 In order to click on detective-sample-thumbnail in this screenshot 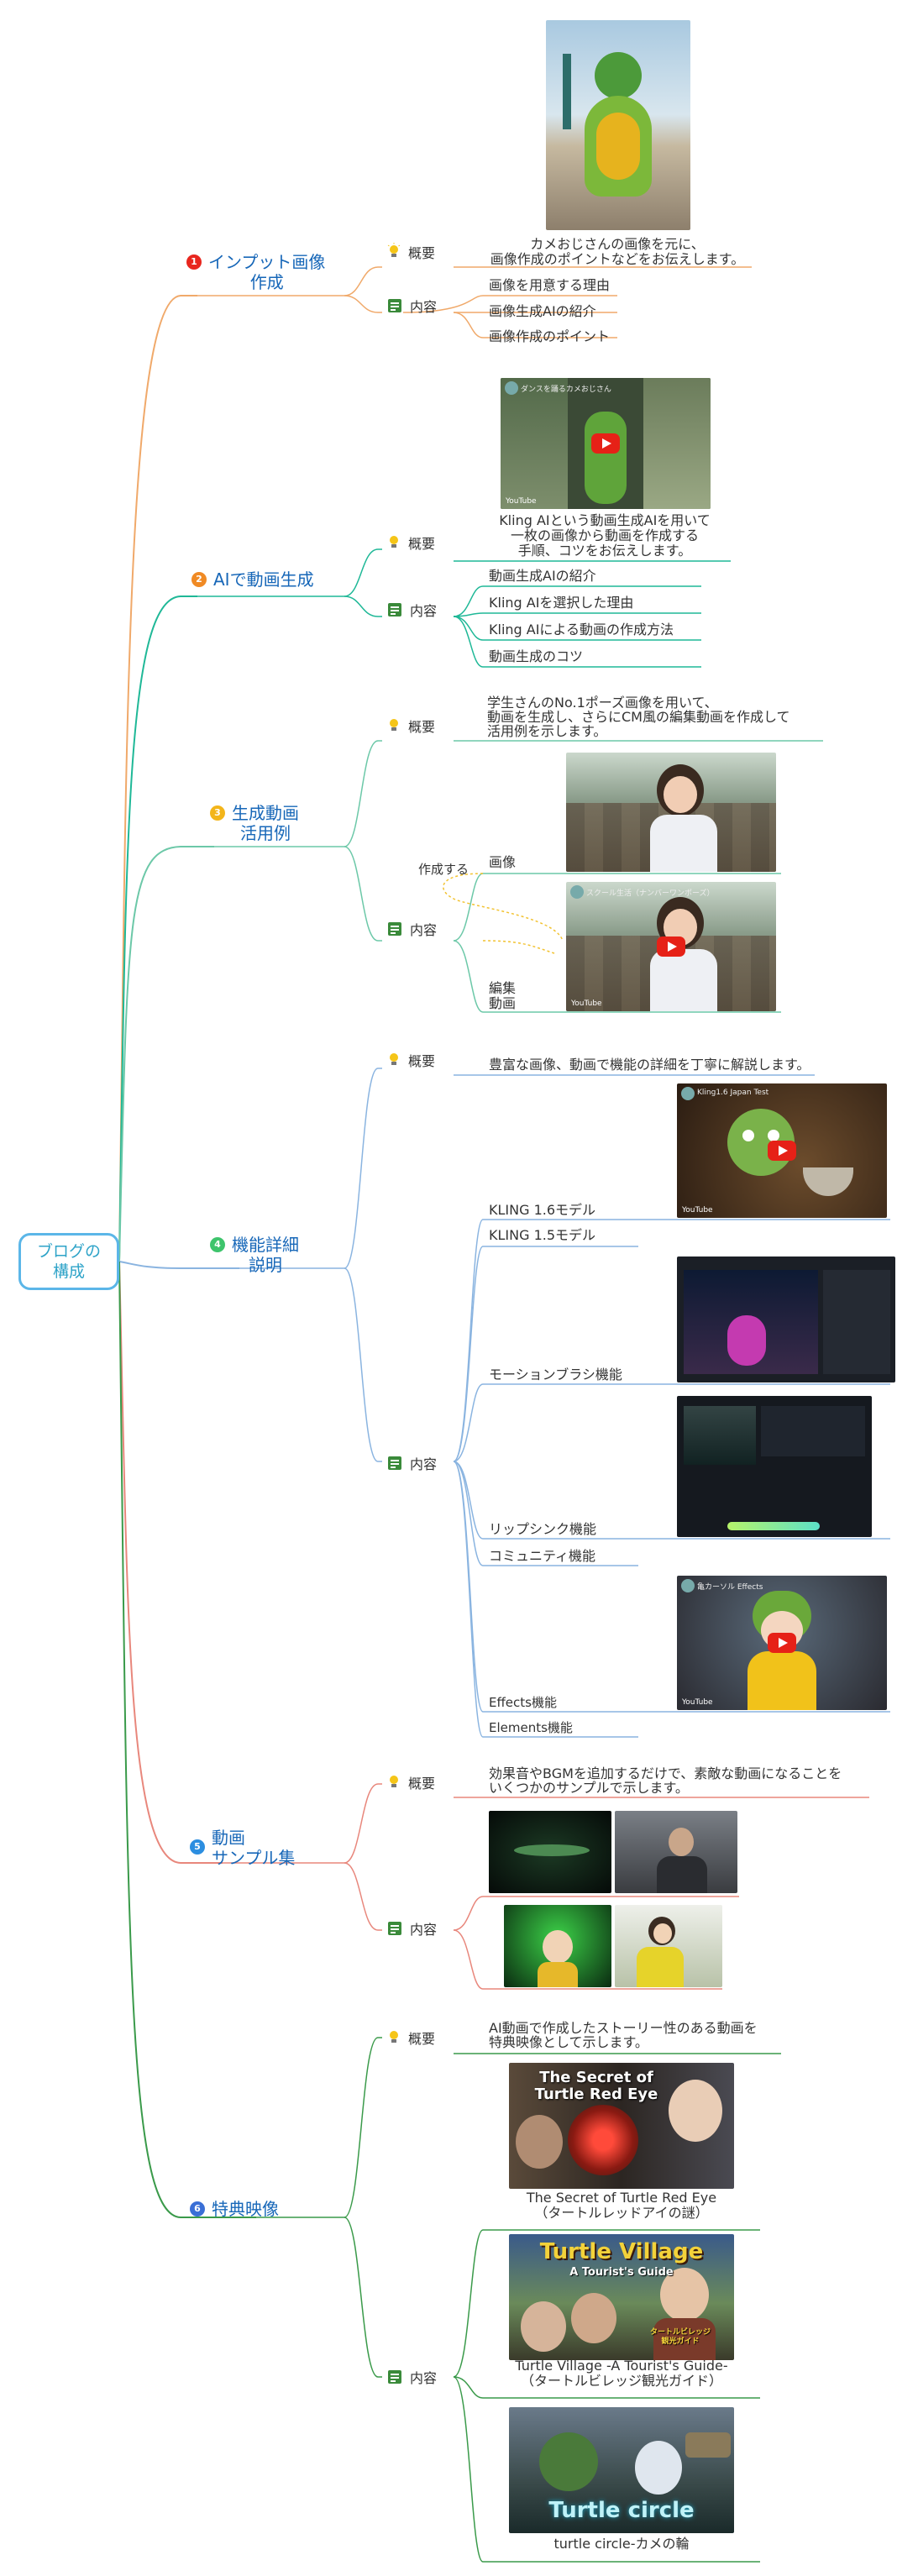, I will do `click(676, 1852)`.